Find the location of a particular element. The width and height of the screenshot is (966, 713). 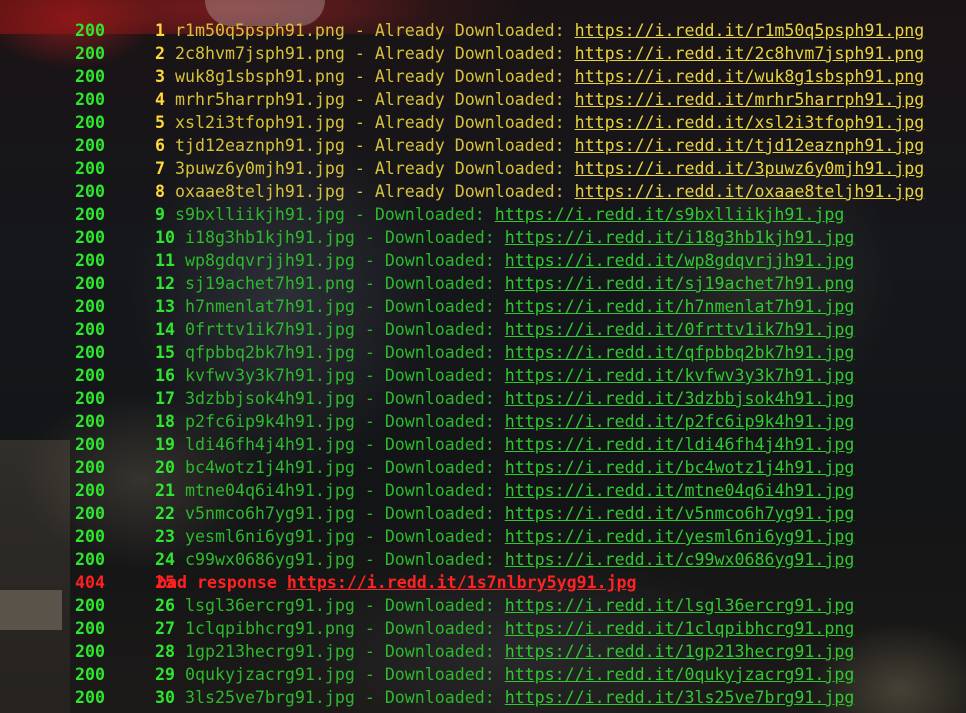

line-number: 10 is located at coordinates (165, 237).